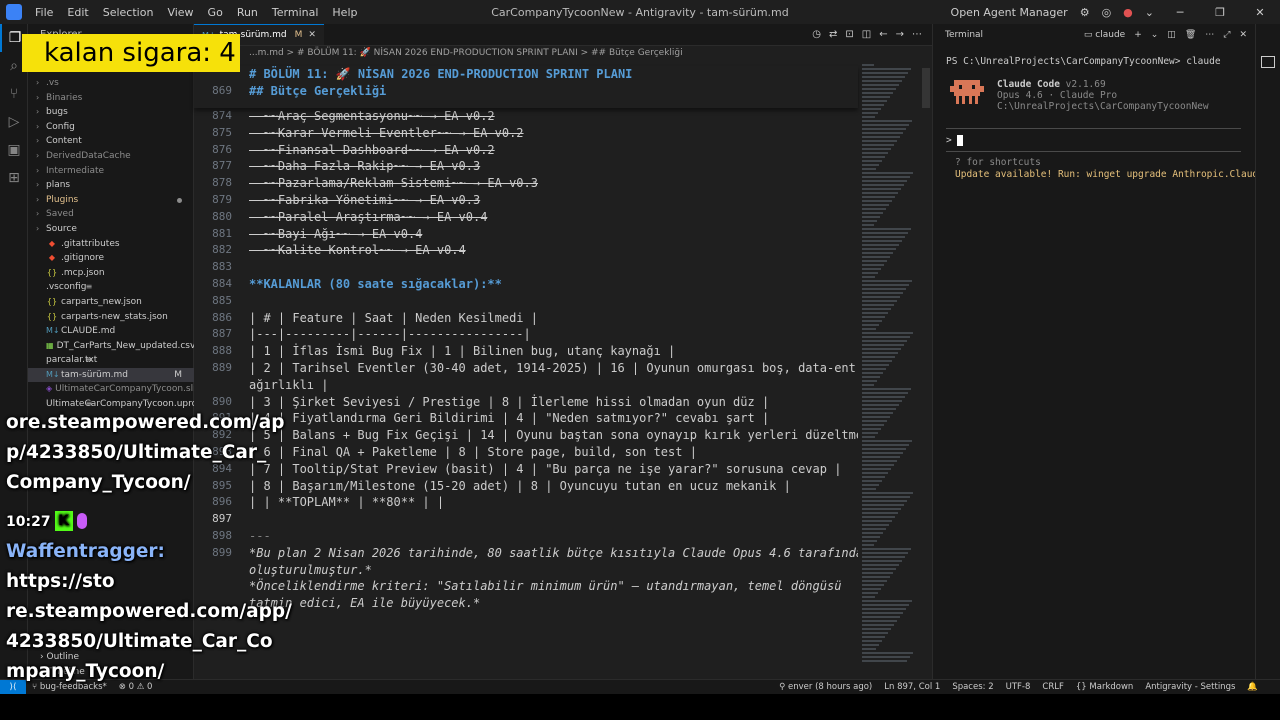 This screenshot has width=1280, height=720. Describe the element at coordinates (912, 687) in the screenshot. I see `cursor-position: Ln 897, Col 1` at that location.